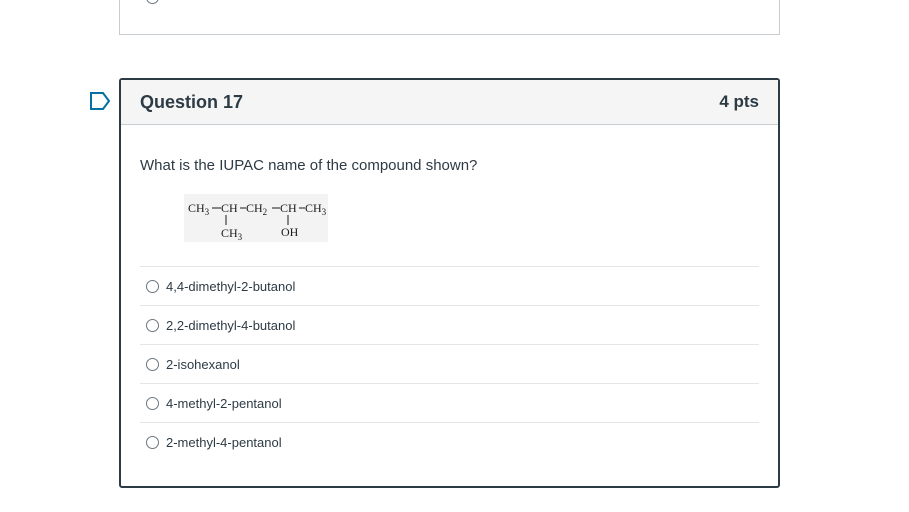 Image resolution: width=909 pixels, height=512 pixels. I want to click on formula-main-chain: CH3 CH CH2 CH CH3, so click(257, 209).